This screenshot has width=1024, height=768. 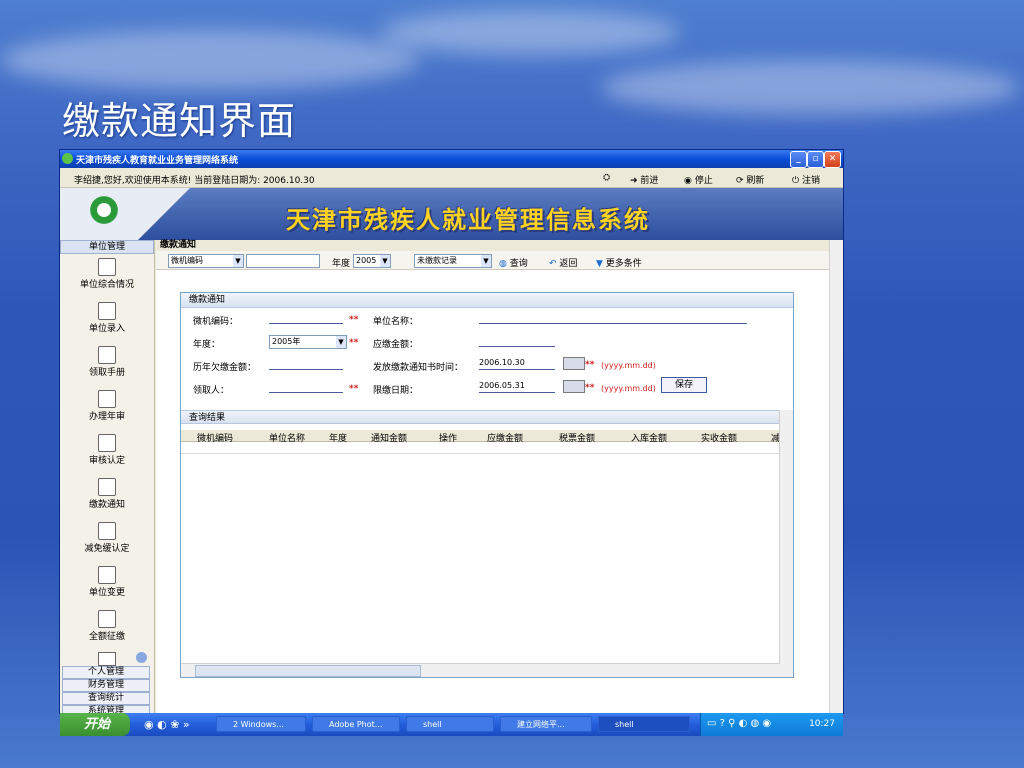 What do you see at coordinates (107, 586) in the screenshot?
I see `sidebar-item-unit-change: 单位变更` at bounding box center [107, 586].